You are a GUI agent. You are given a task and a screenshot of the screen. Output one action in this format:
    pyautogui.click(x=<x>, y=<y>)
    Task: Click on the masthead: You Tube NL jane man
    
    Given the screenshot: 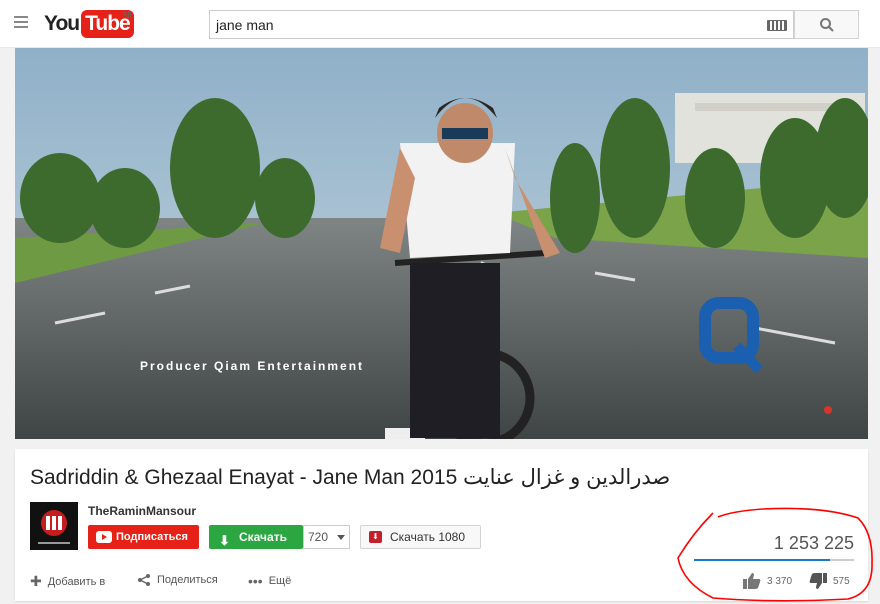 What is the action you would take?
    pyautogui.click(x=440, y=24)
    